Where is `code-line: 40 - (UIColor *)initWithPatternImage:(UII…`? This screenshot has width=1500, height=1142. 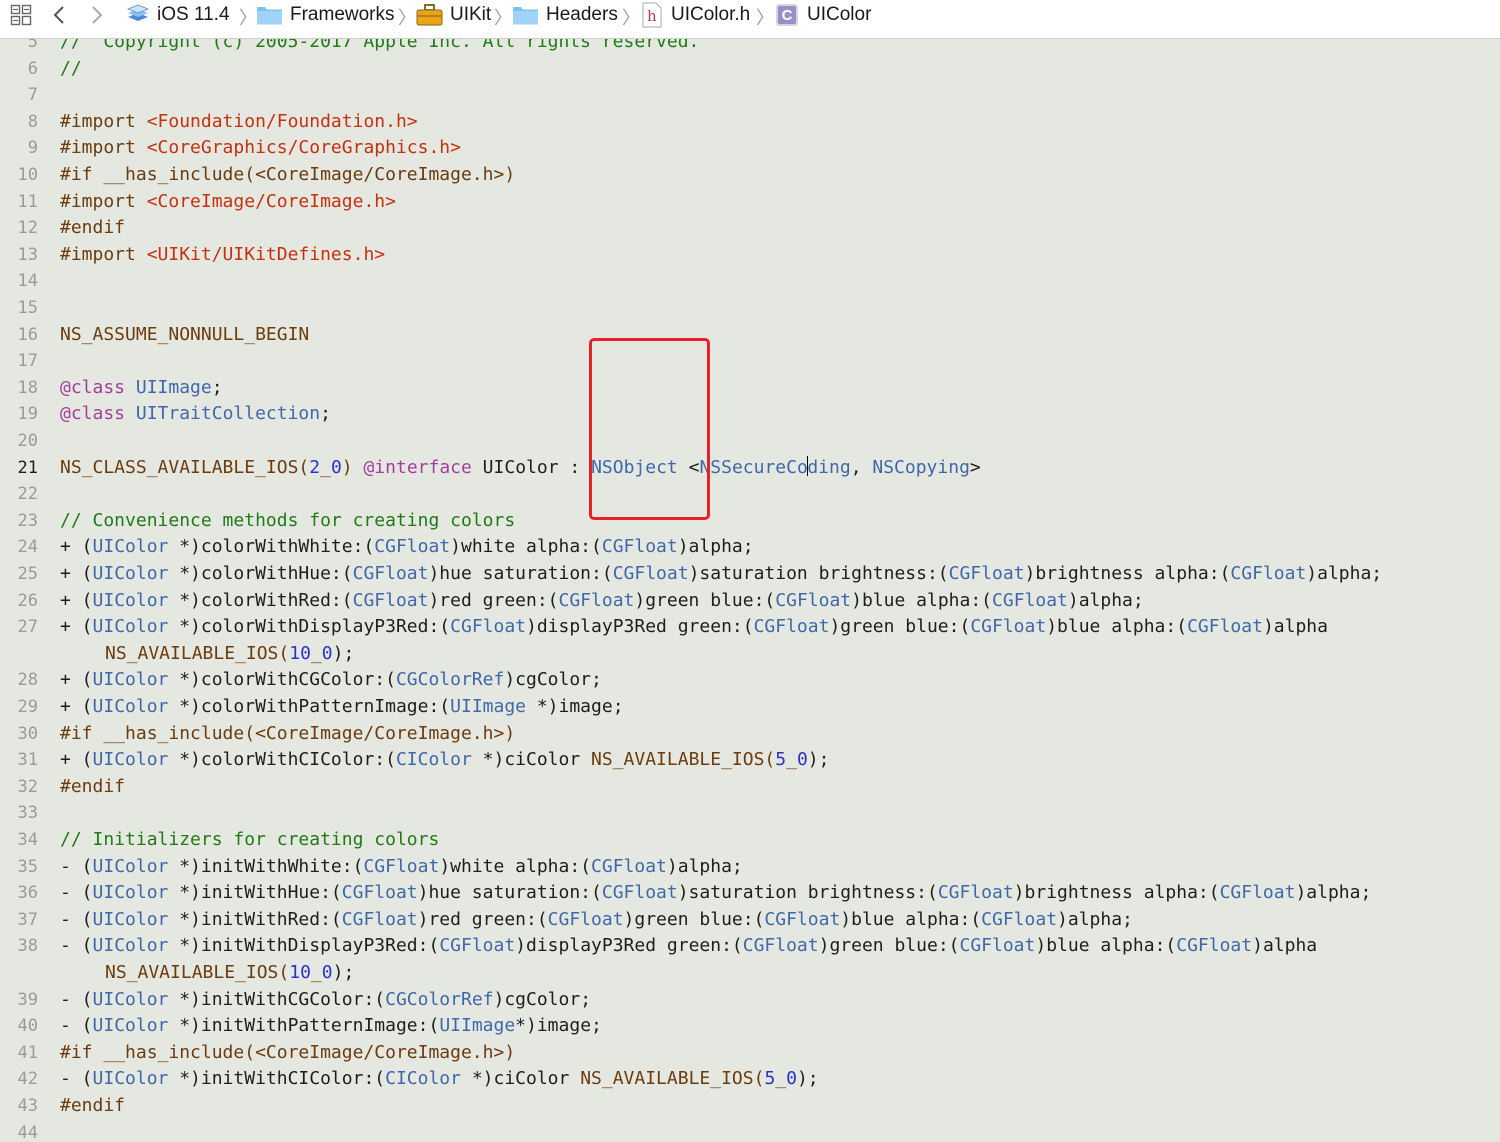
code-line: 40 - (UIColor *)initWithPatternImage:(UII… is located at coordinates (750, 1026).